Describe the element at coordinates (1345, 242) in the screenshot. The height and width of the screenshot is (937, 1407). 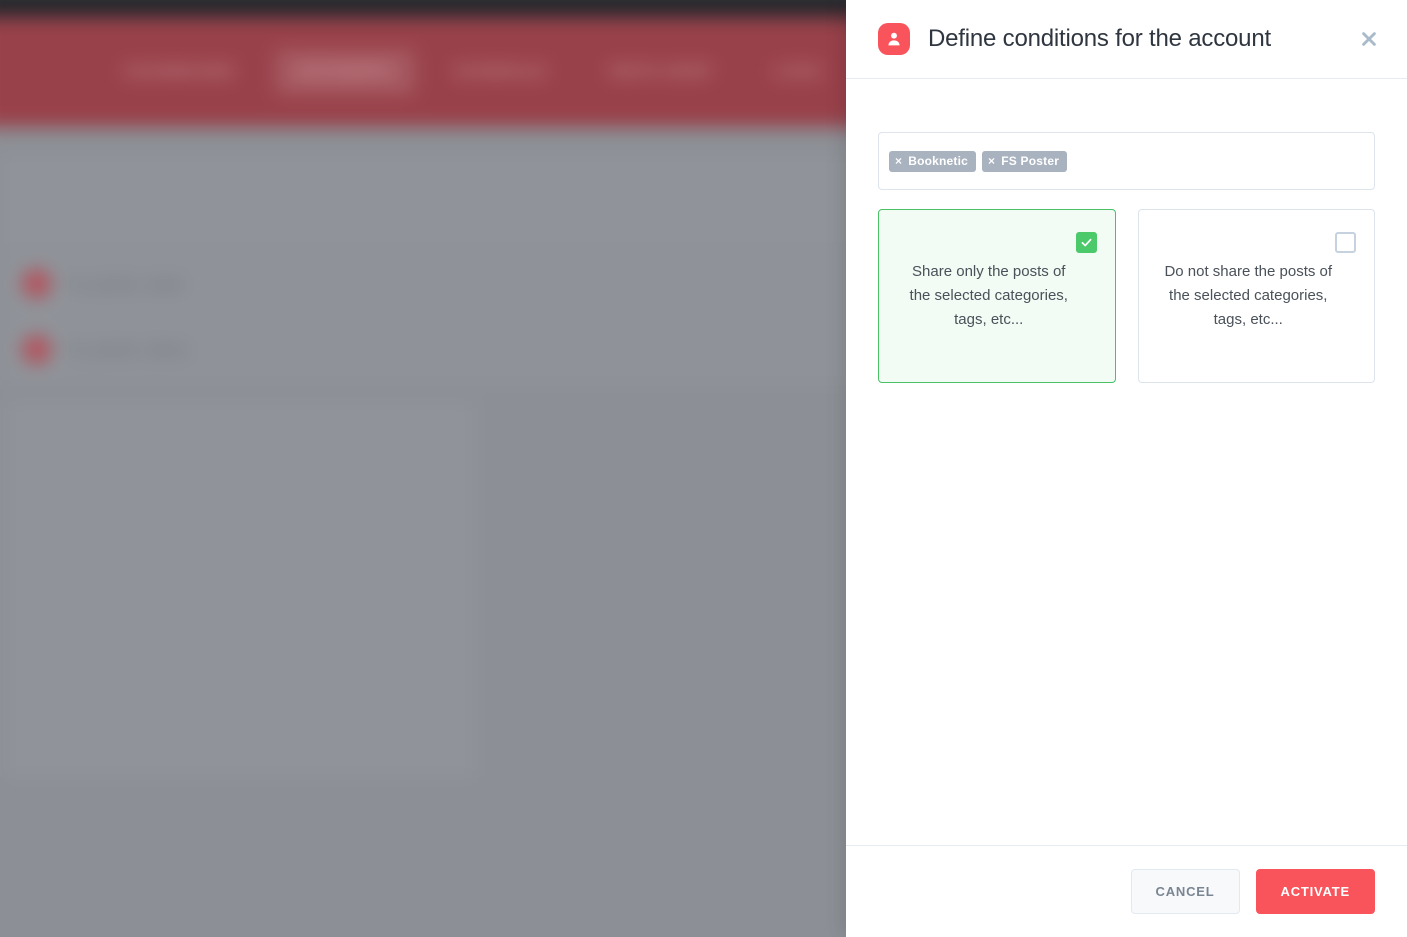
I see `checkbox-unchecked-icon` at that location.